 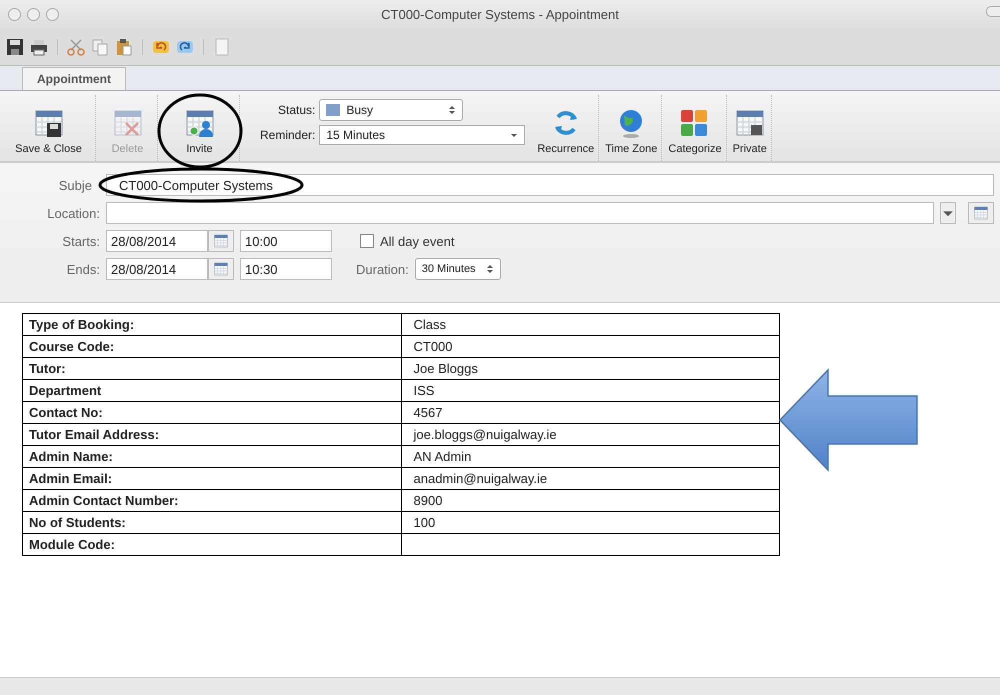 I want to click on location-field, so click(x=520, y=213).